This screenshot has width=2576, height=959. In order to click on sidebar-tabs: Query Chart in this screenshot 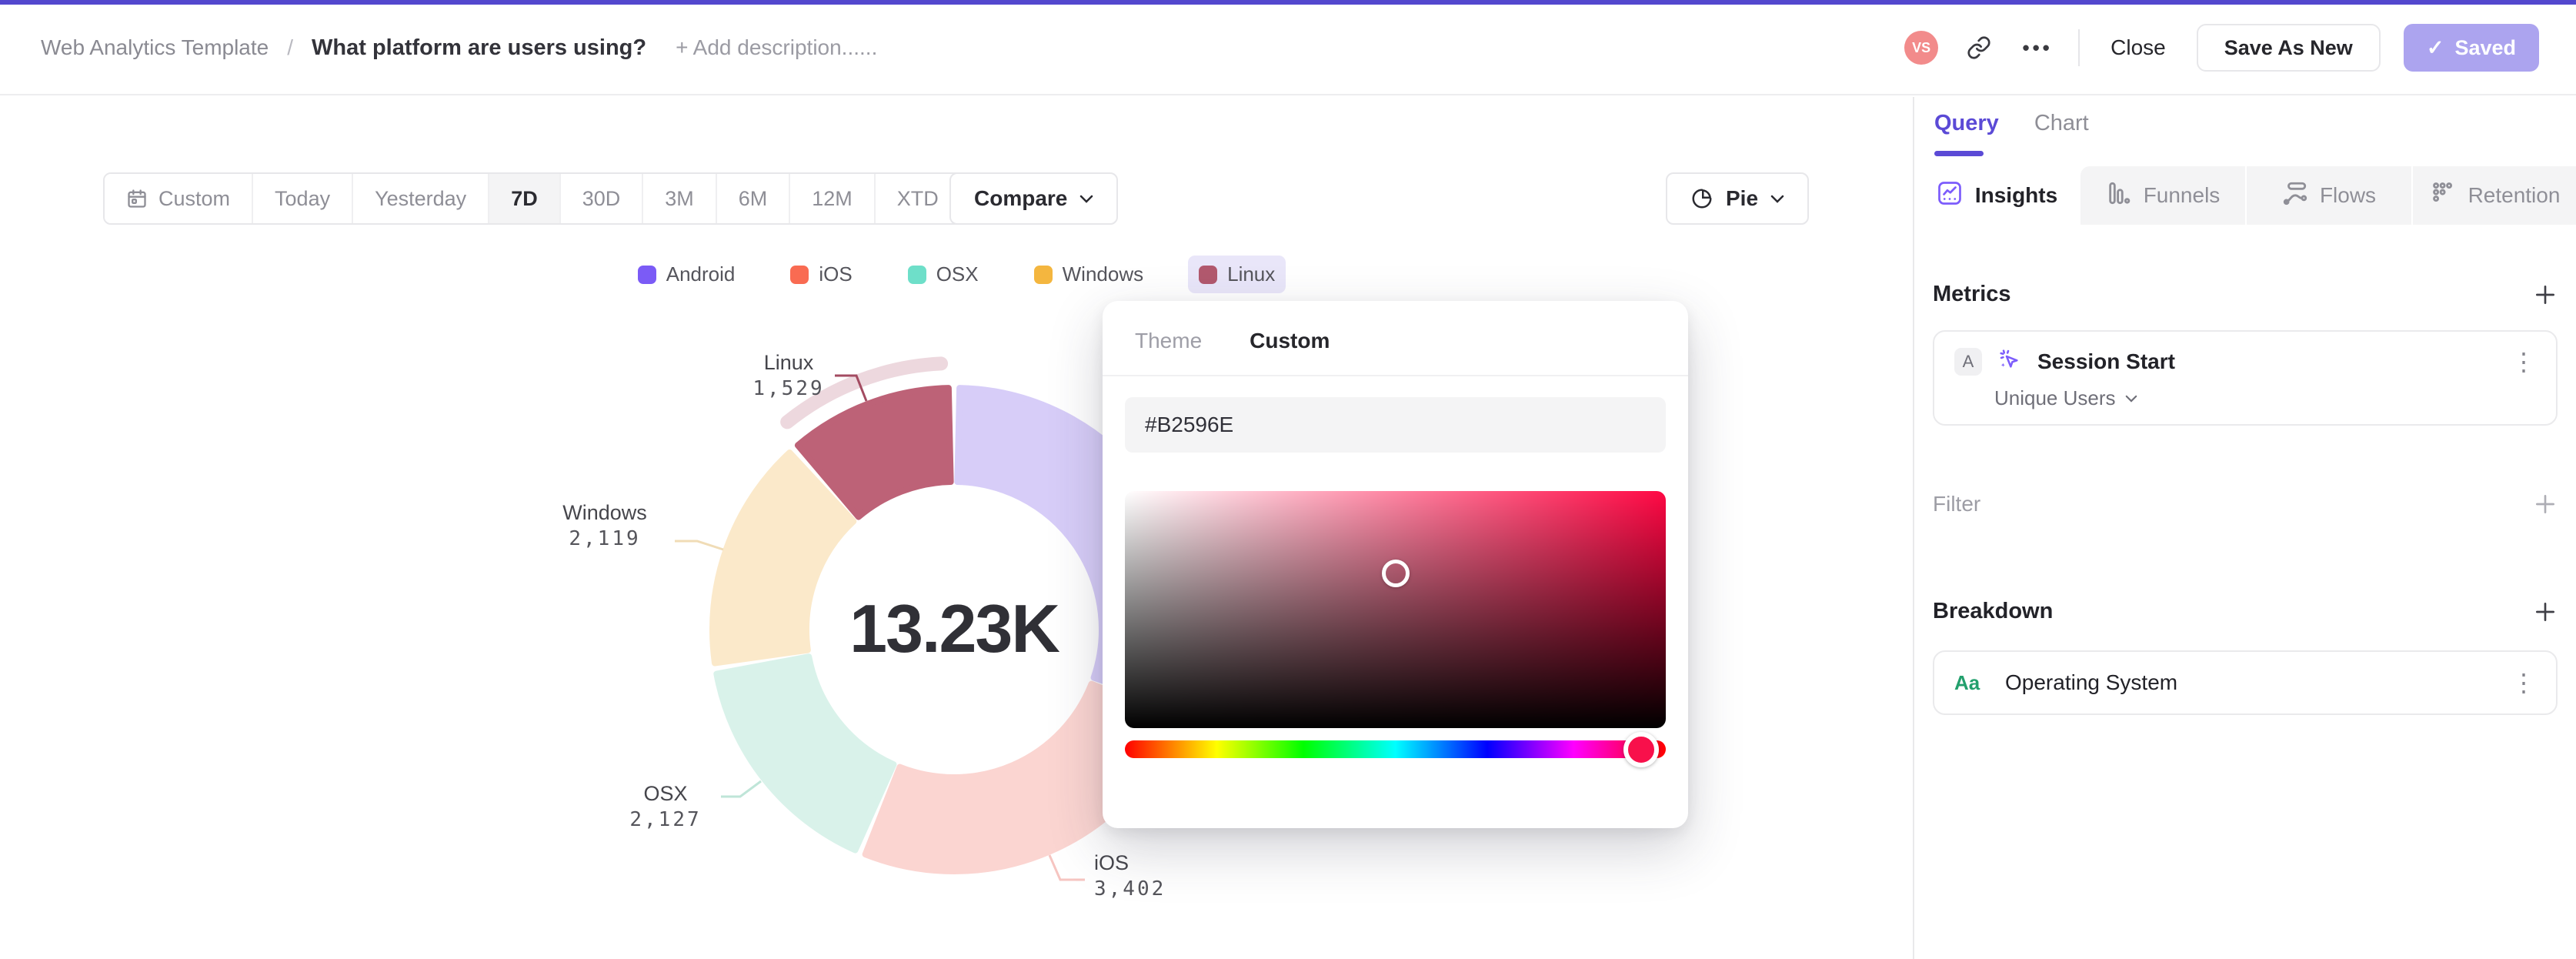, I will do `click(2012, 123)`.